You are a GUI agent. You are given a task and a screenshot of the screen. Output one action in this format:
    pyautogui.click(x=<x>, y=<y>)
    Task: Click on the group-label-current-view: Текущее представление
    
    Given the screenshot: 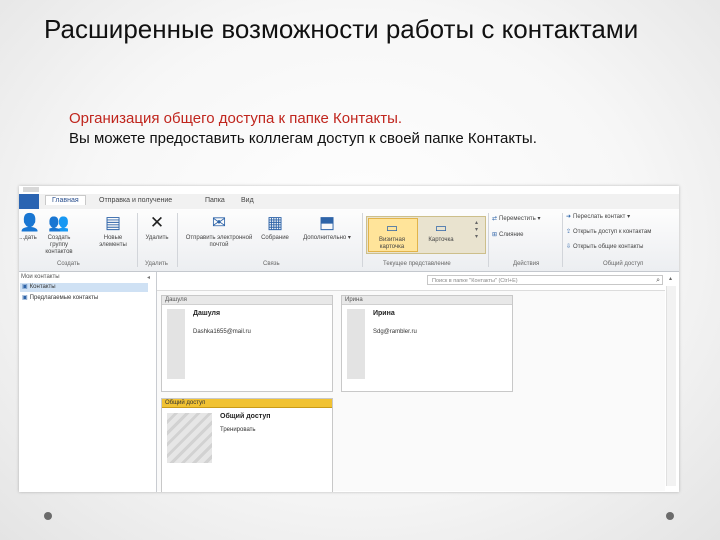 What is the action you would take?
    pyautogui.click(x=417, y=264)
    